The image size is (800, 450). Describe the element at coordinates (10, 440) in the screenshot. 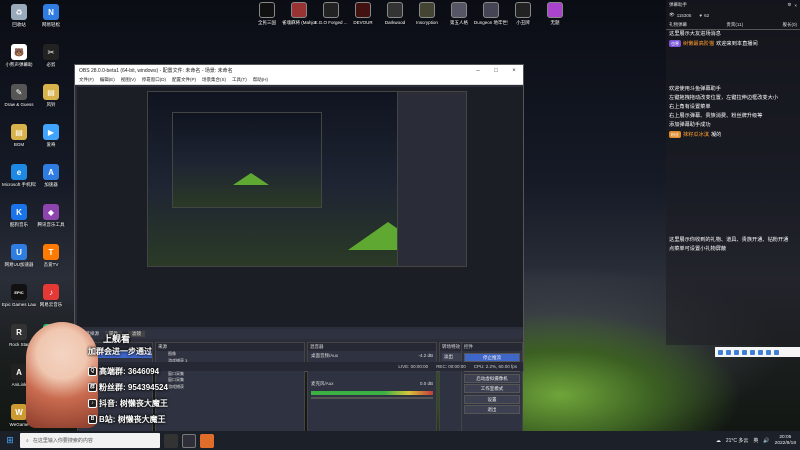

I see `windows-start-icon: ⊞` at that location.